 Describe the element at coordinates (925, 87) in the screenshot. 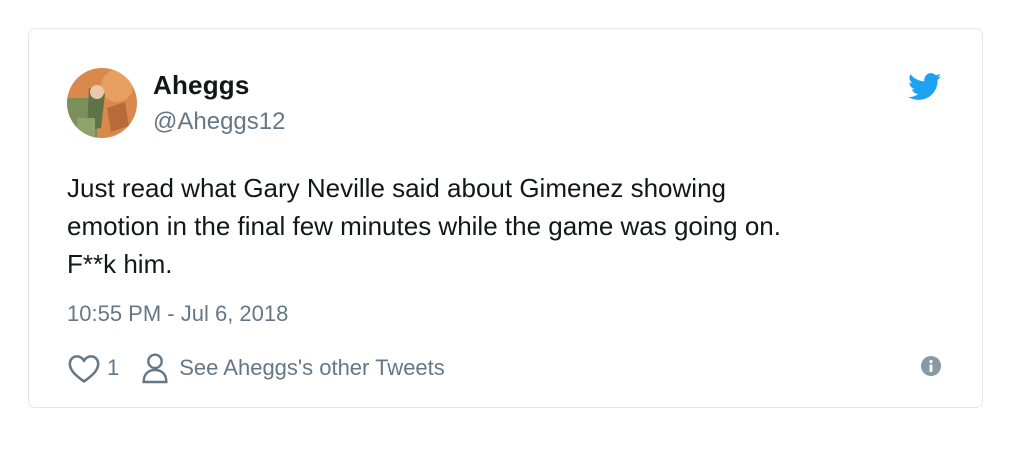

I see `twitter-bird-icon` at that location.